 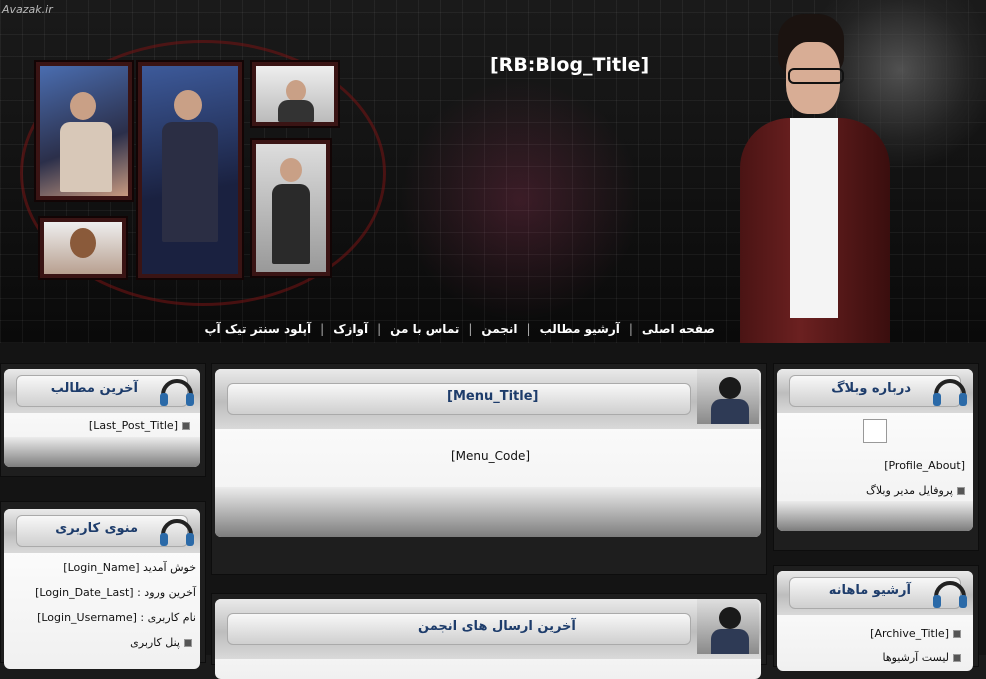 I want to click on username-label: نام کاربری :, so click(x=168, y=617).